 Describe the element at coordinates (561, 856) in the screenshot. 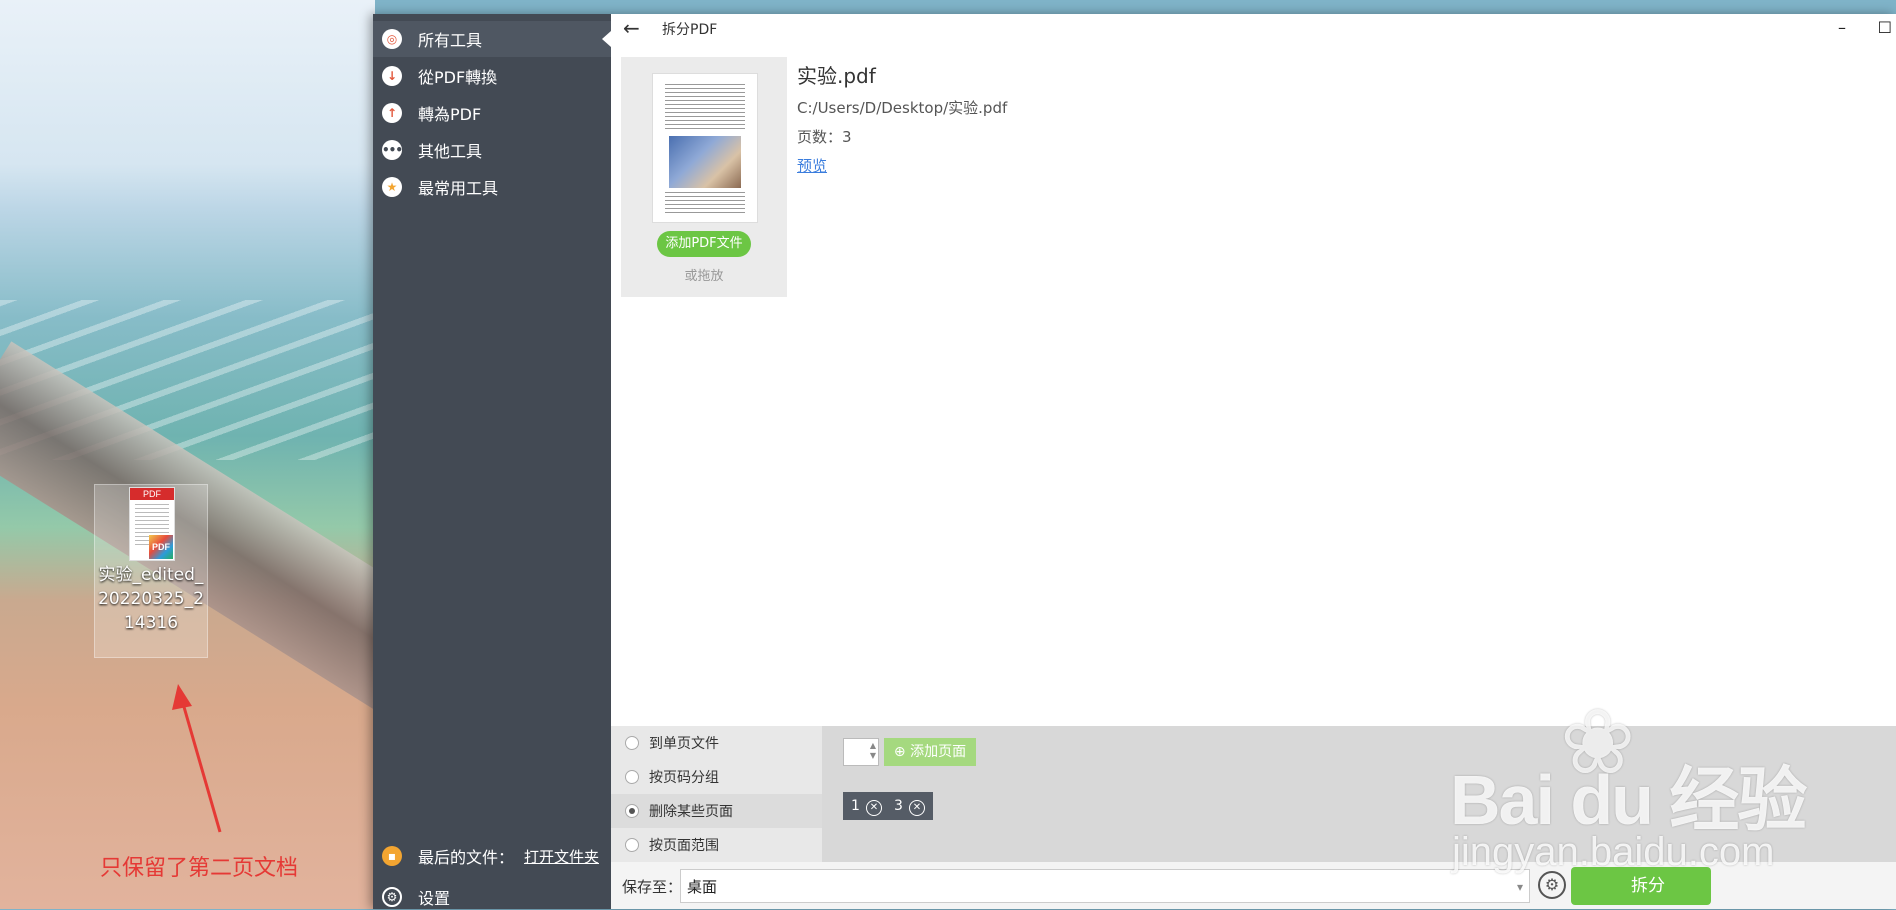

I see `open-folder-link: 打开文件夹` at that location.